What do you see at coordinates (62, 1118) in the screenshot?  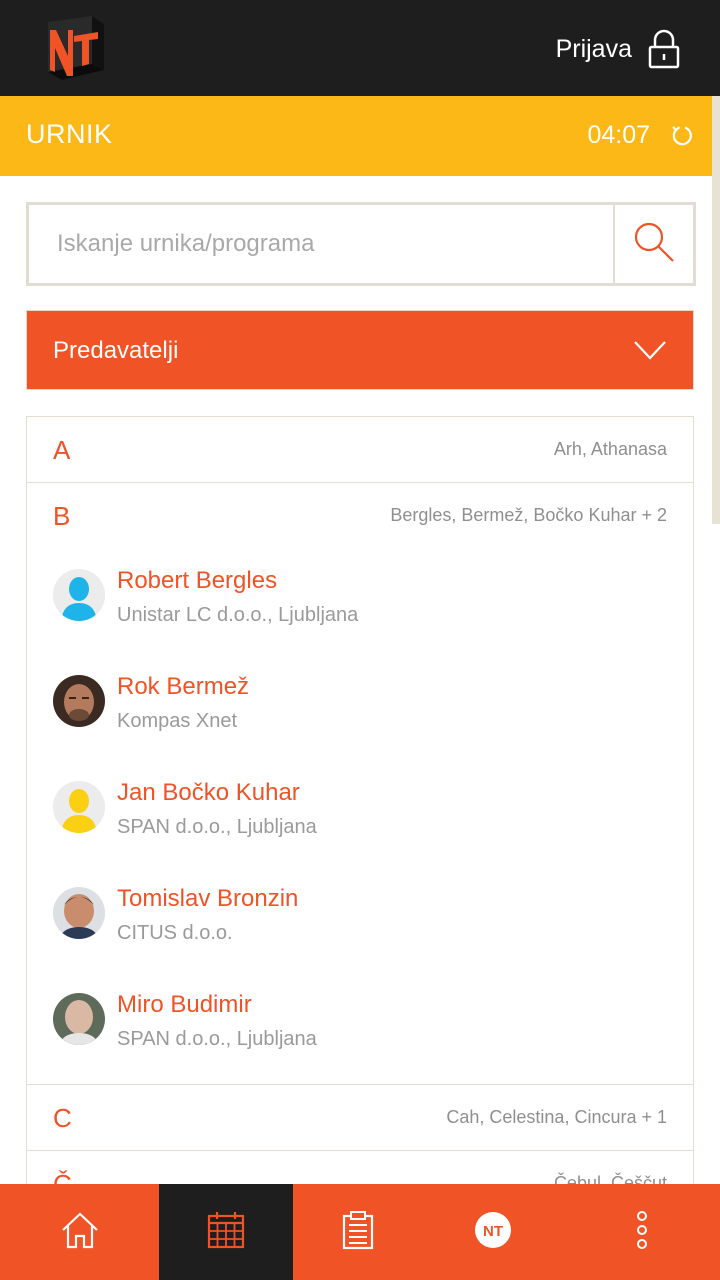 I see `group-letter: C` at bounding box center [62, 1118].